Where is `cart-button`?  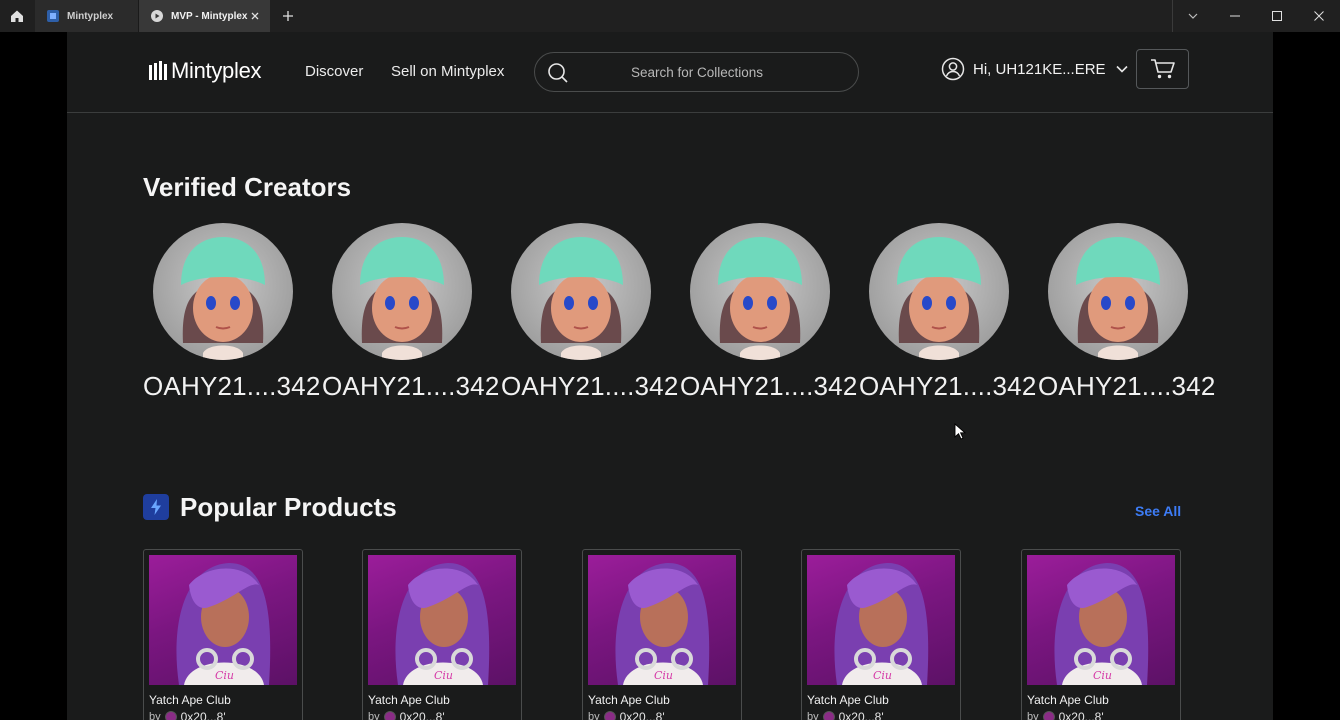
cart-button is located at coordinates (1162, 69).